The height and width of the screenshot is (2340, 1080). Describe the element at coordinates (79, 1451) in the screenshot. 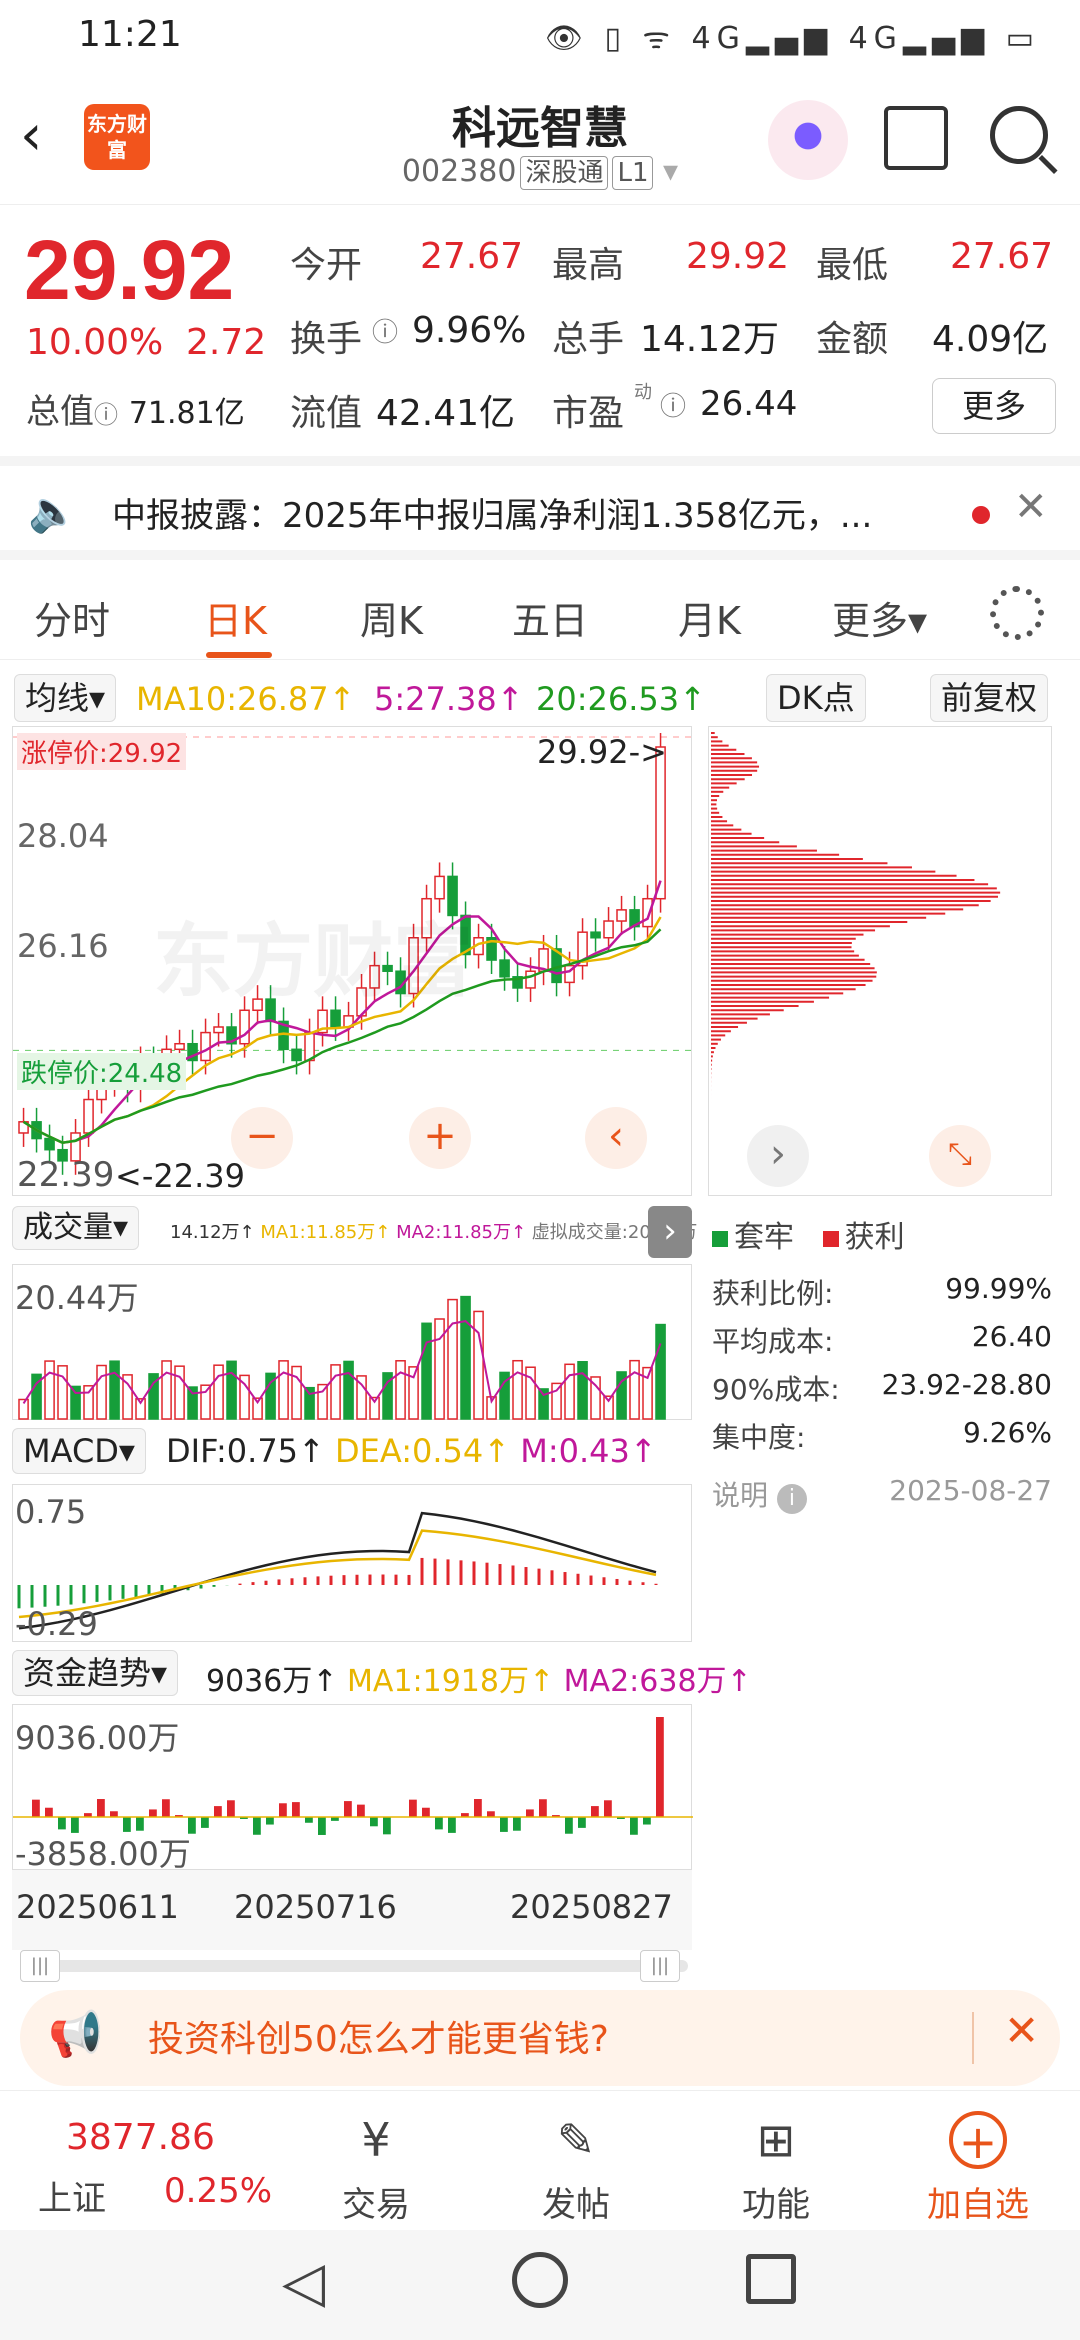

I see `macd-selector: MACD▾` at that location.